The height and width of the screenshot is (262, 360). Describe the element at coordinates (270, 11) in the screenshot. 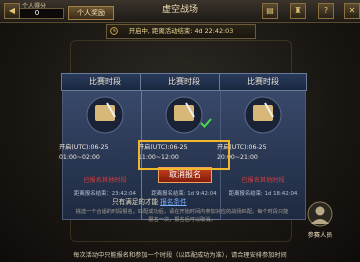

I see `book-icon: ▤` at that location.